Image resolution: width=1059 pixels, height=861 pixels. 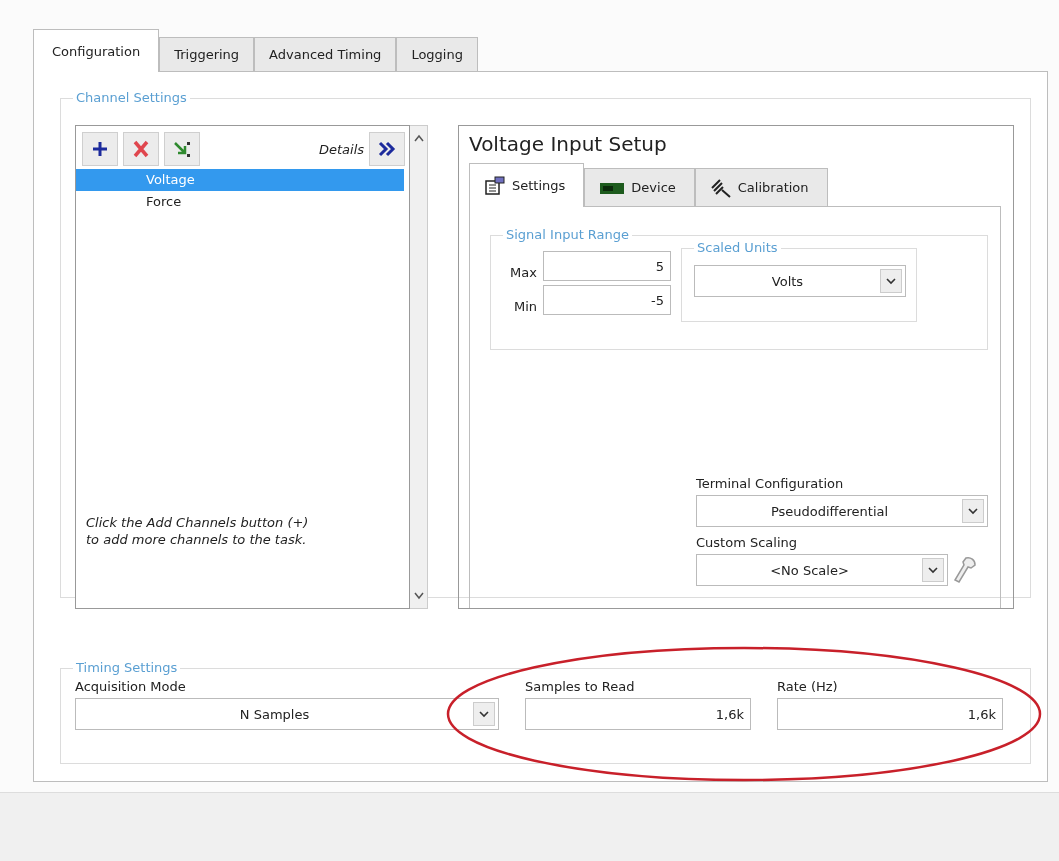 I want to click on remove-button, so click(x=141, y=149).